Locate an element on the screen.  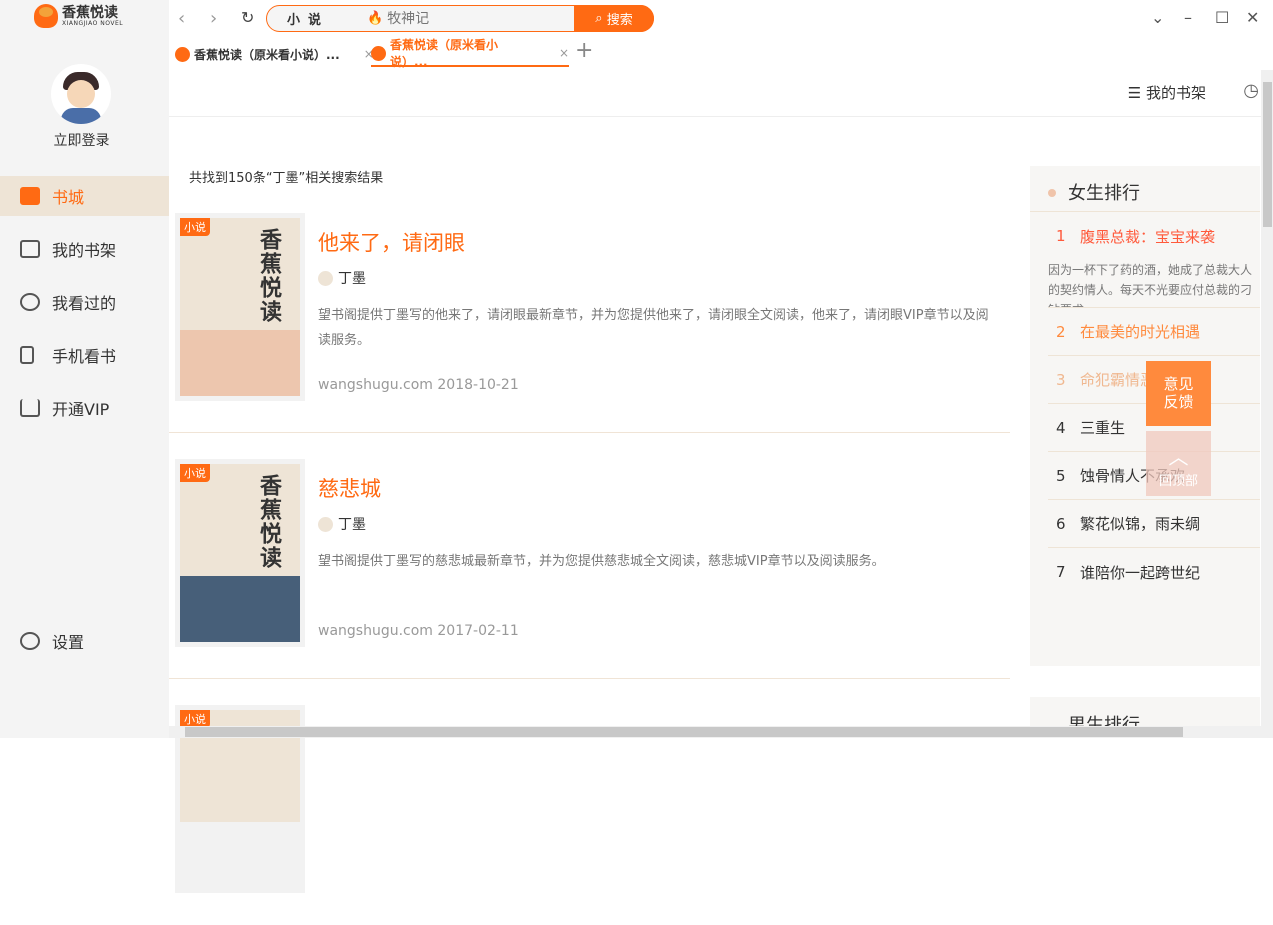
shelf-label: 我的书架 is located at coordinates (1175, 93).